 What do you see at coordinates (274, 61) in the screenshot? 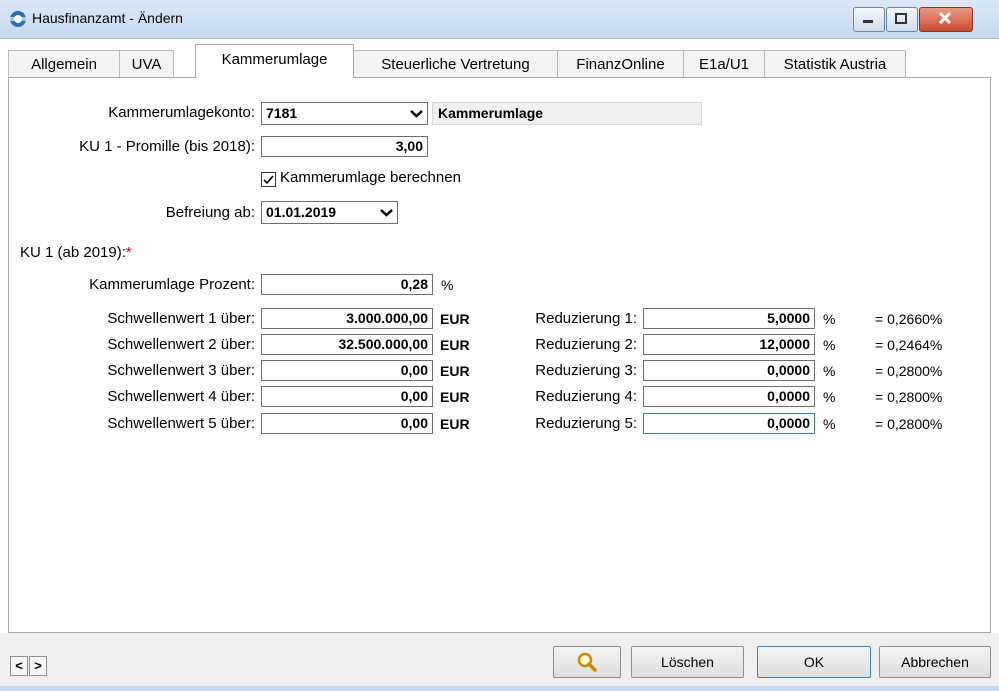
I see `tab-kammerumlage: Kammerumlage` at bounding box center [274, 61].